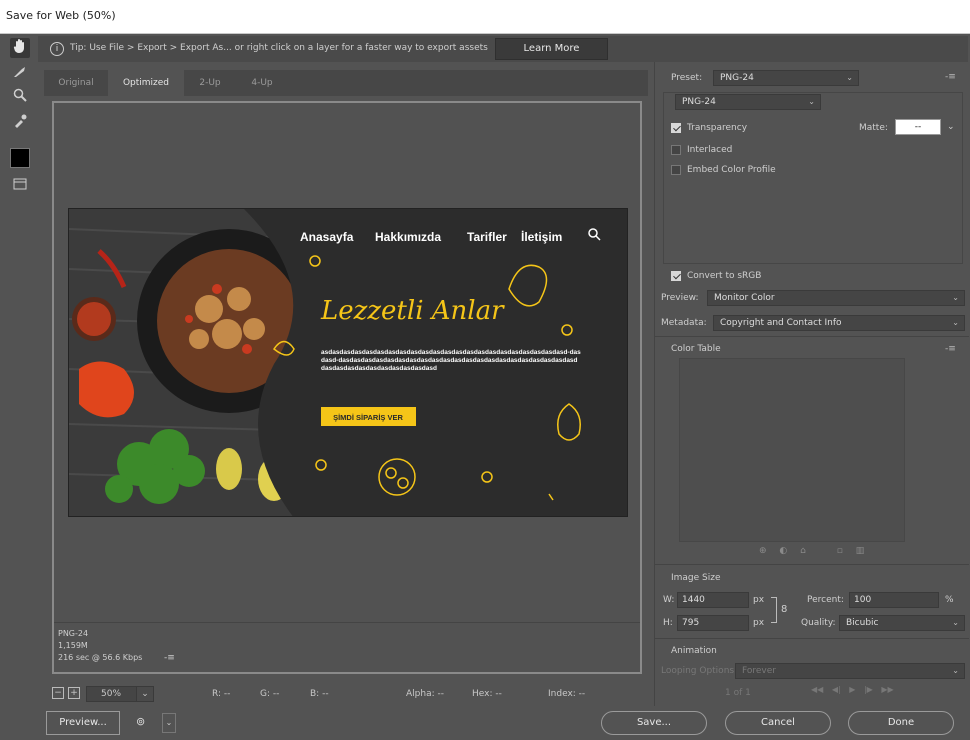 The height and width of the screenshot is (740, 970). I want to click on color-table-title: Color Table, so click(696, 349).